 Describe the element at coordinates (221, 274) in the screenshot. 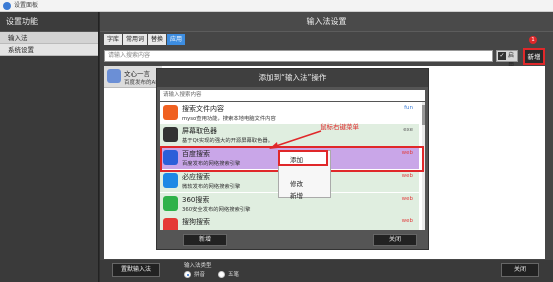

I see `radio-wubi` at that location.